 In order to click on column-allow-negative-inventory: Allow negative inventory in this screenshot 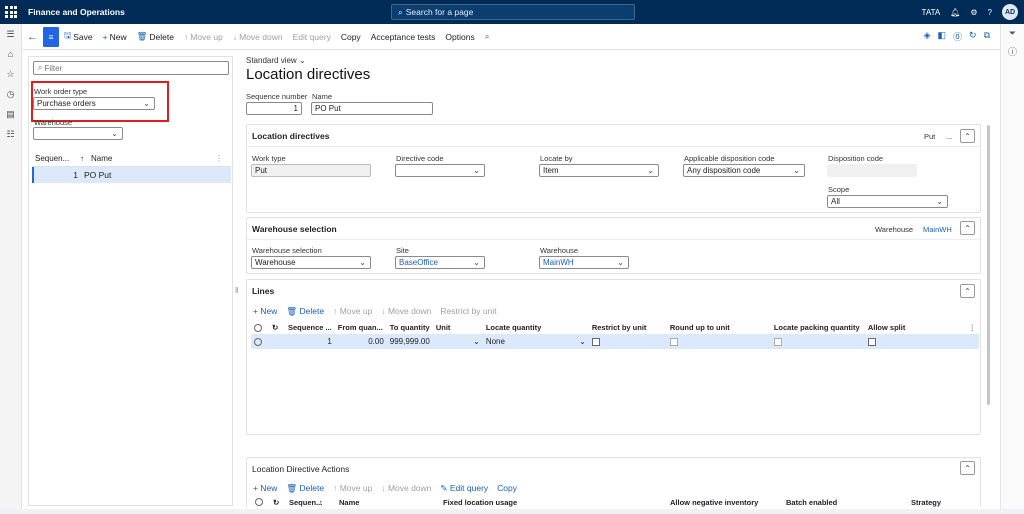, I will do `click(714, 502)`.